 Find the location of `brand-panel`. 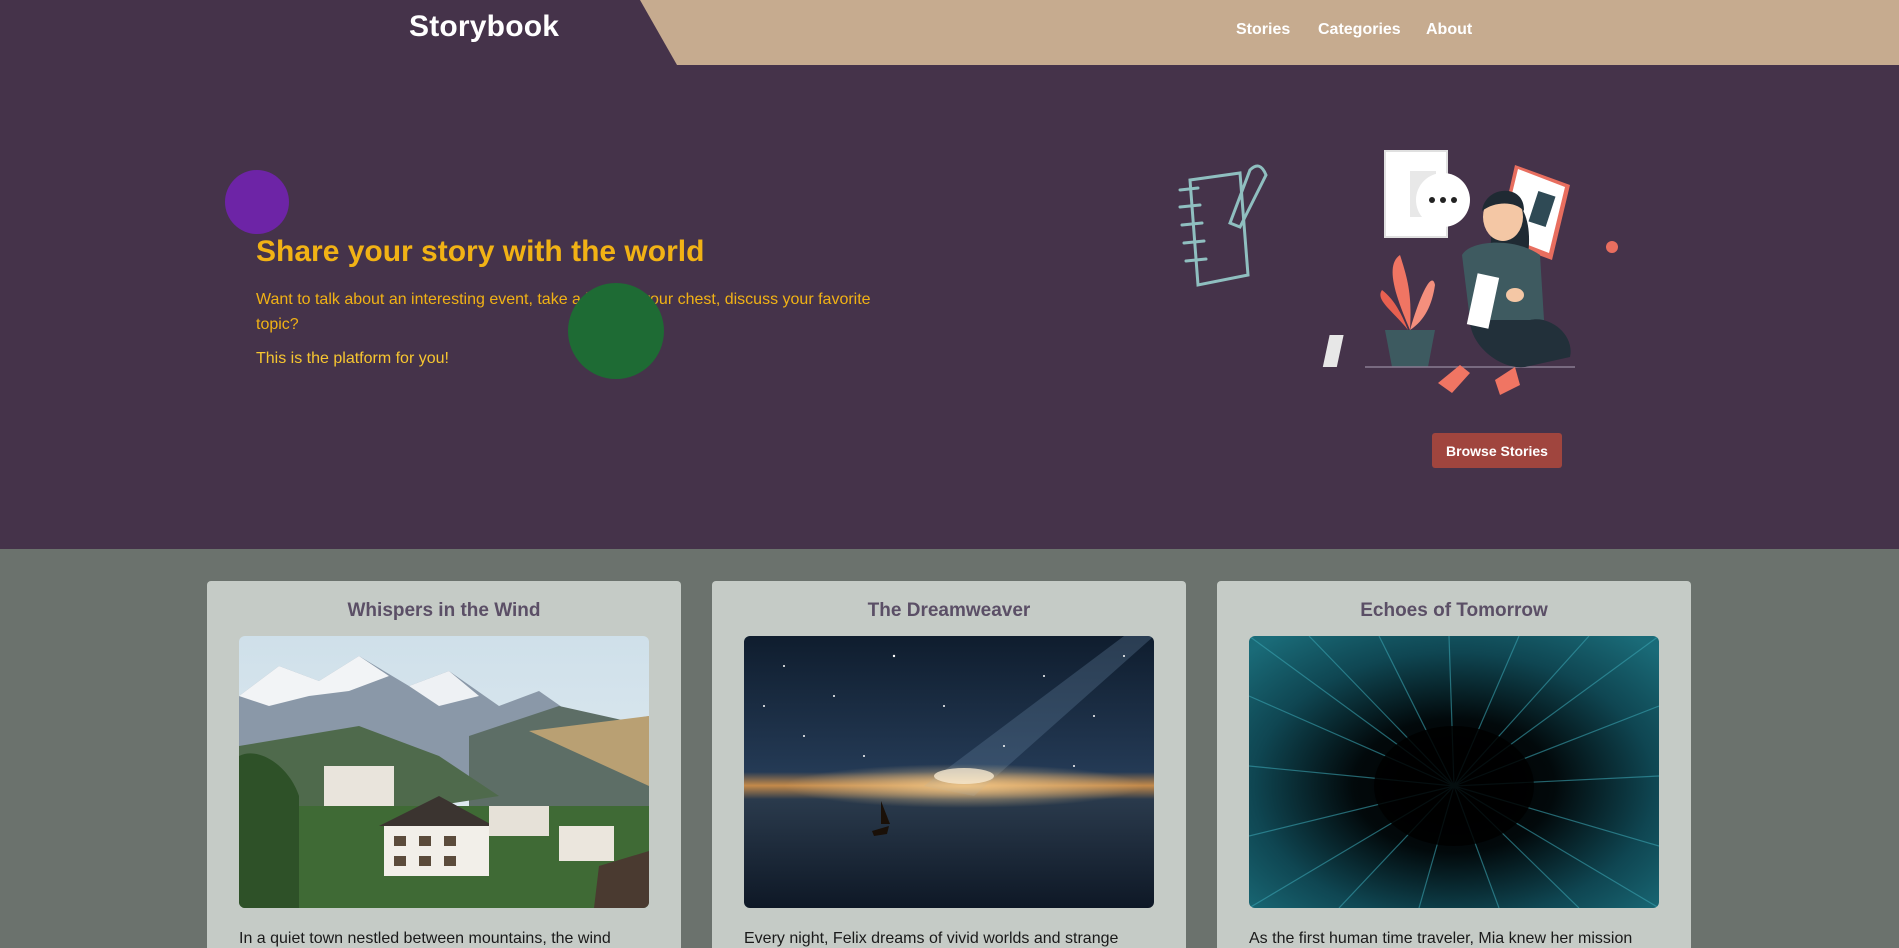

brand-panel is located at coordinates (338, 32).